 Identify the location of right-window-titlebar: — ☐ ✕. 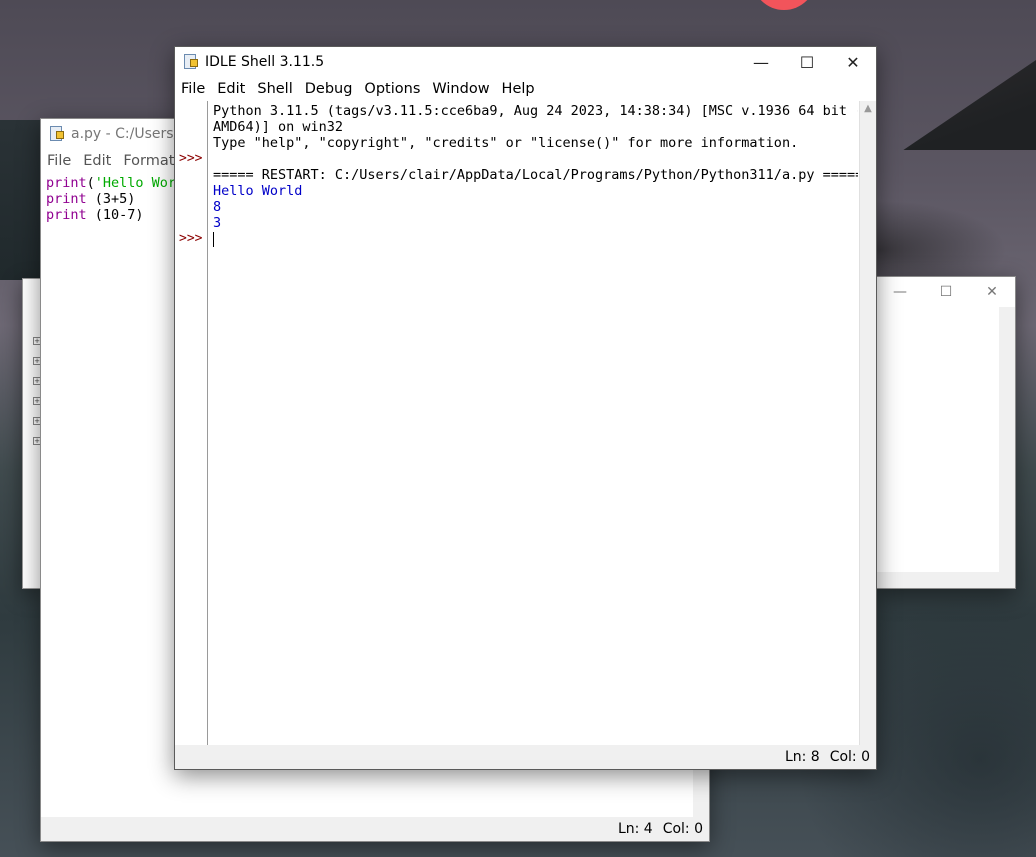
(946, 292).